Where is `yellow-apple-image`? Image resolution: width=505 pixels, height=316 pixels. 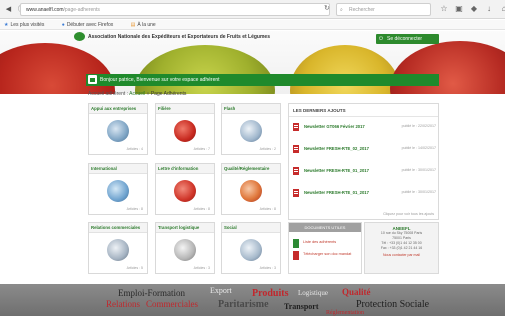 yellow-apple-image is located at coordinates (345, 69).